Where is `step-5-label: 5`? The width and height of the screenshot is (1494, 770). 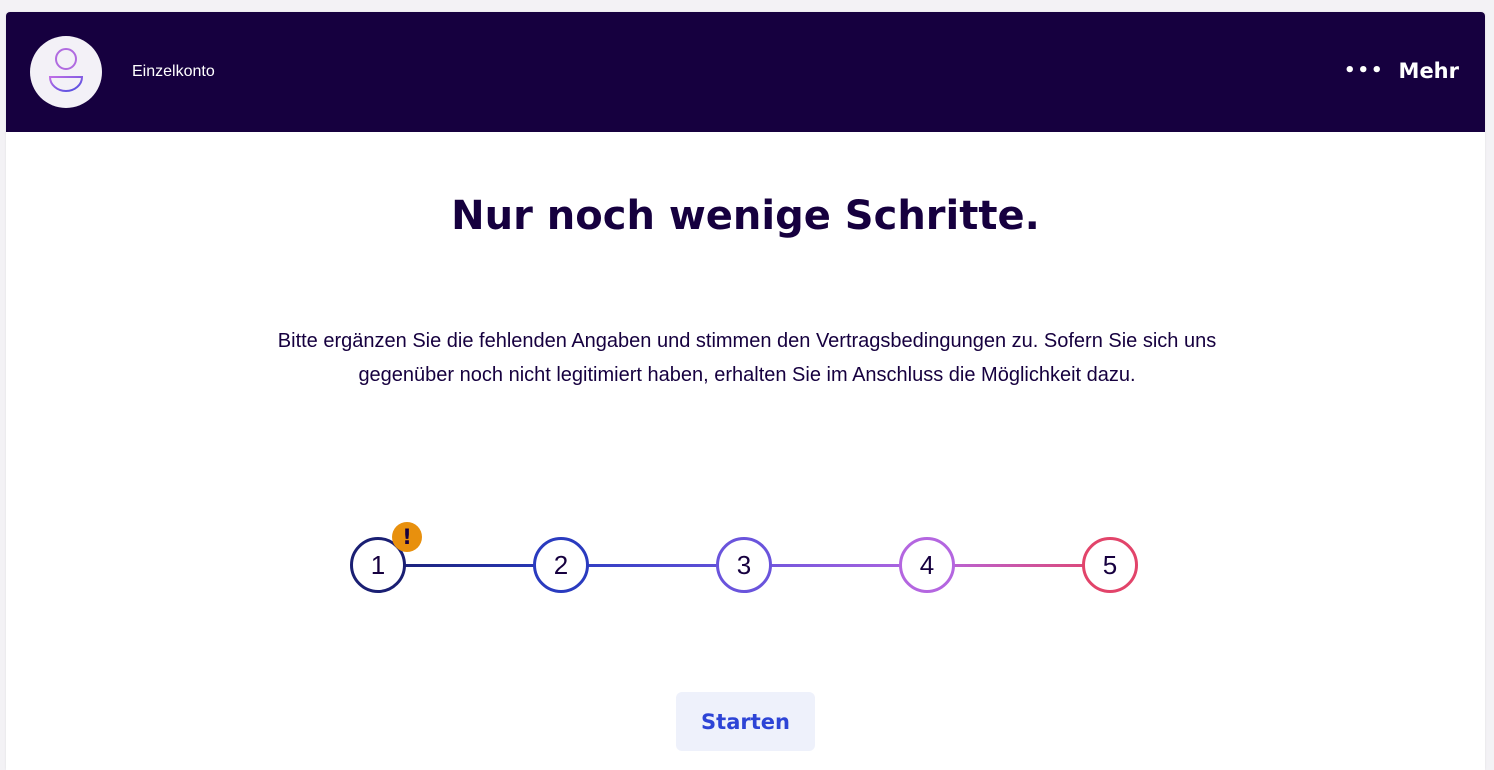
step-5-label: 5 is located at coordinates (1110, 564).